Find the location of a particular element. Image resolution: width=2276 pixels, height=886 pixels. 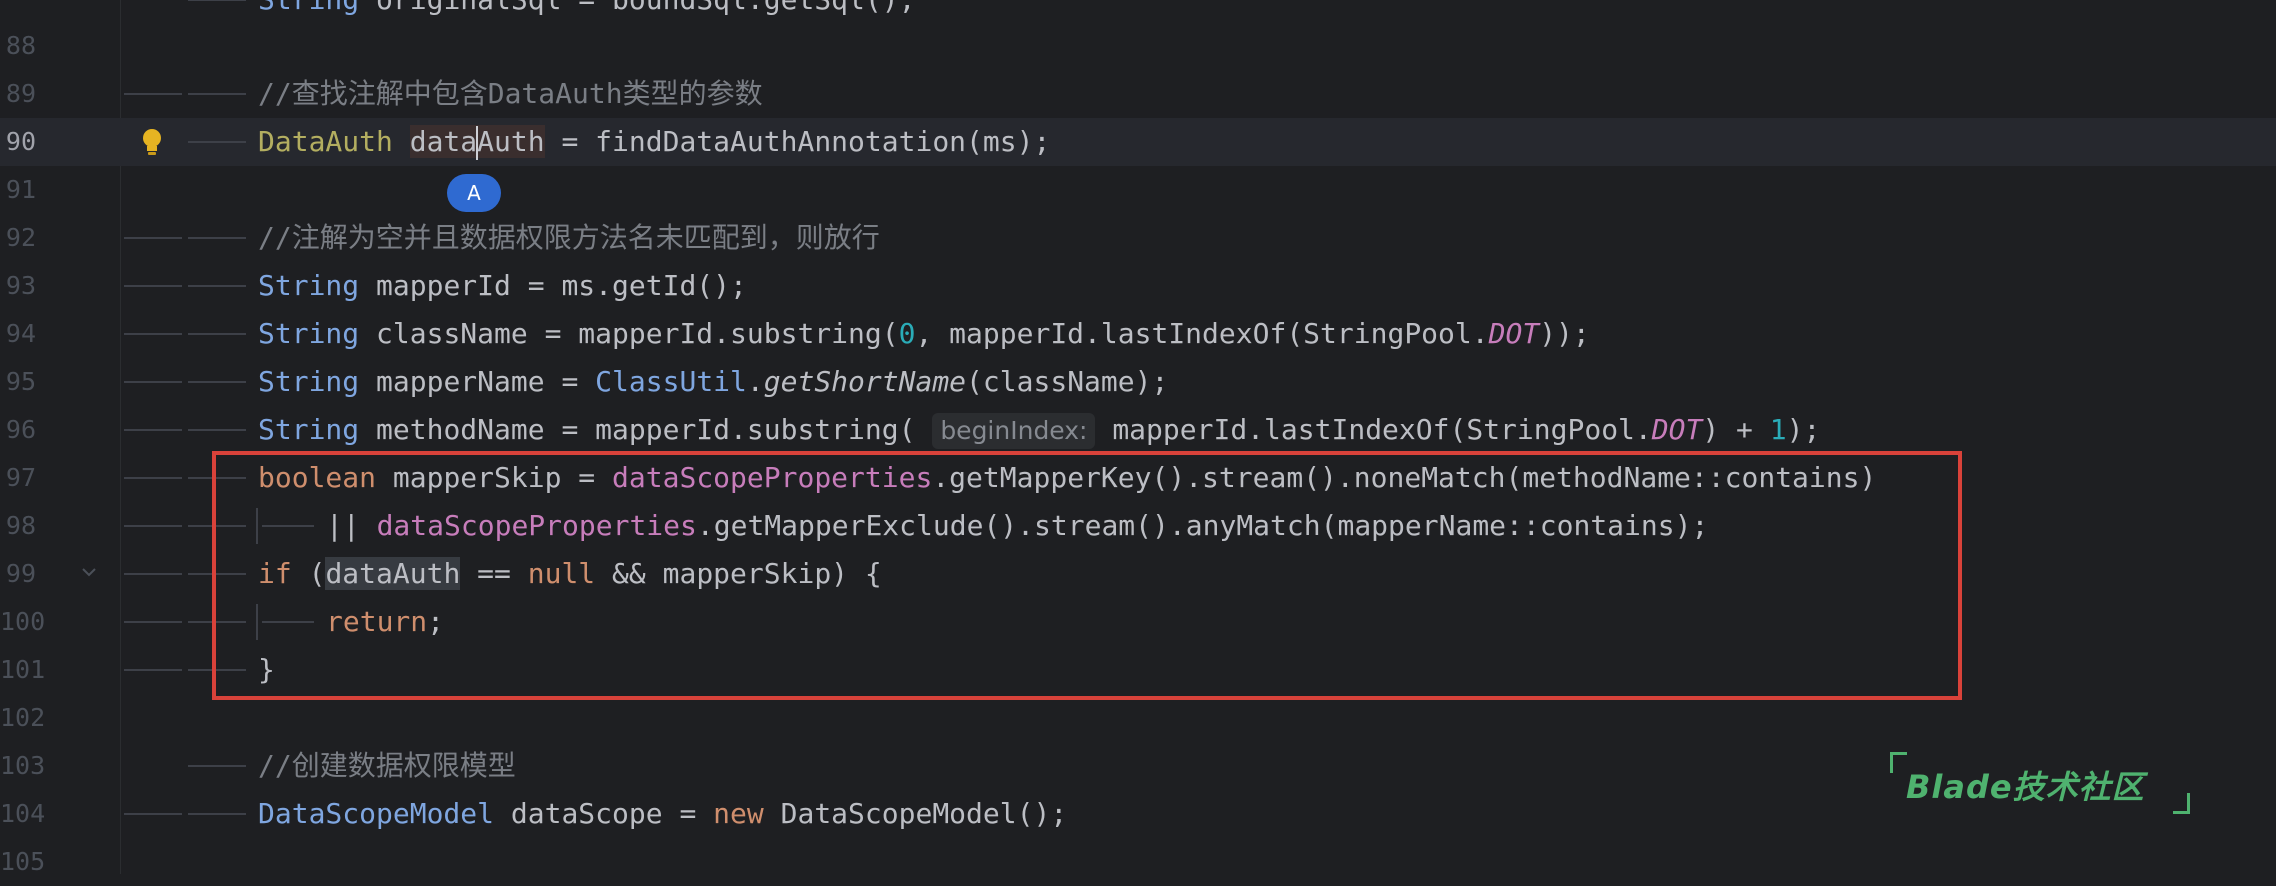

code-text: DataScopeModel(); is located at coordinates (915, 813).